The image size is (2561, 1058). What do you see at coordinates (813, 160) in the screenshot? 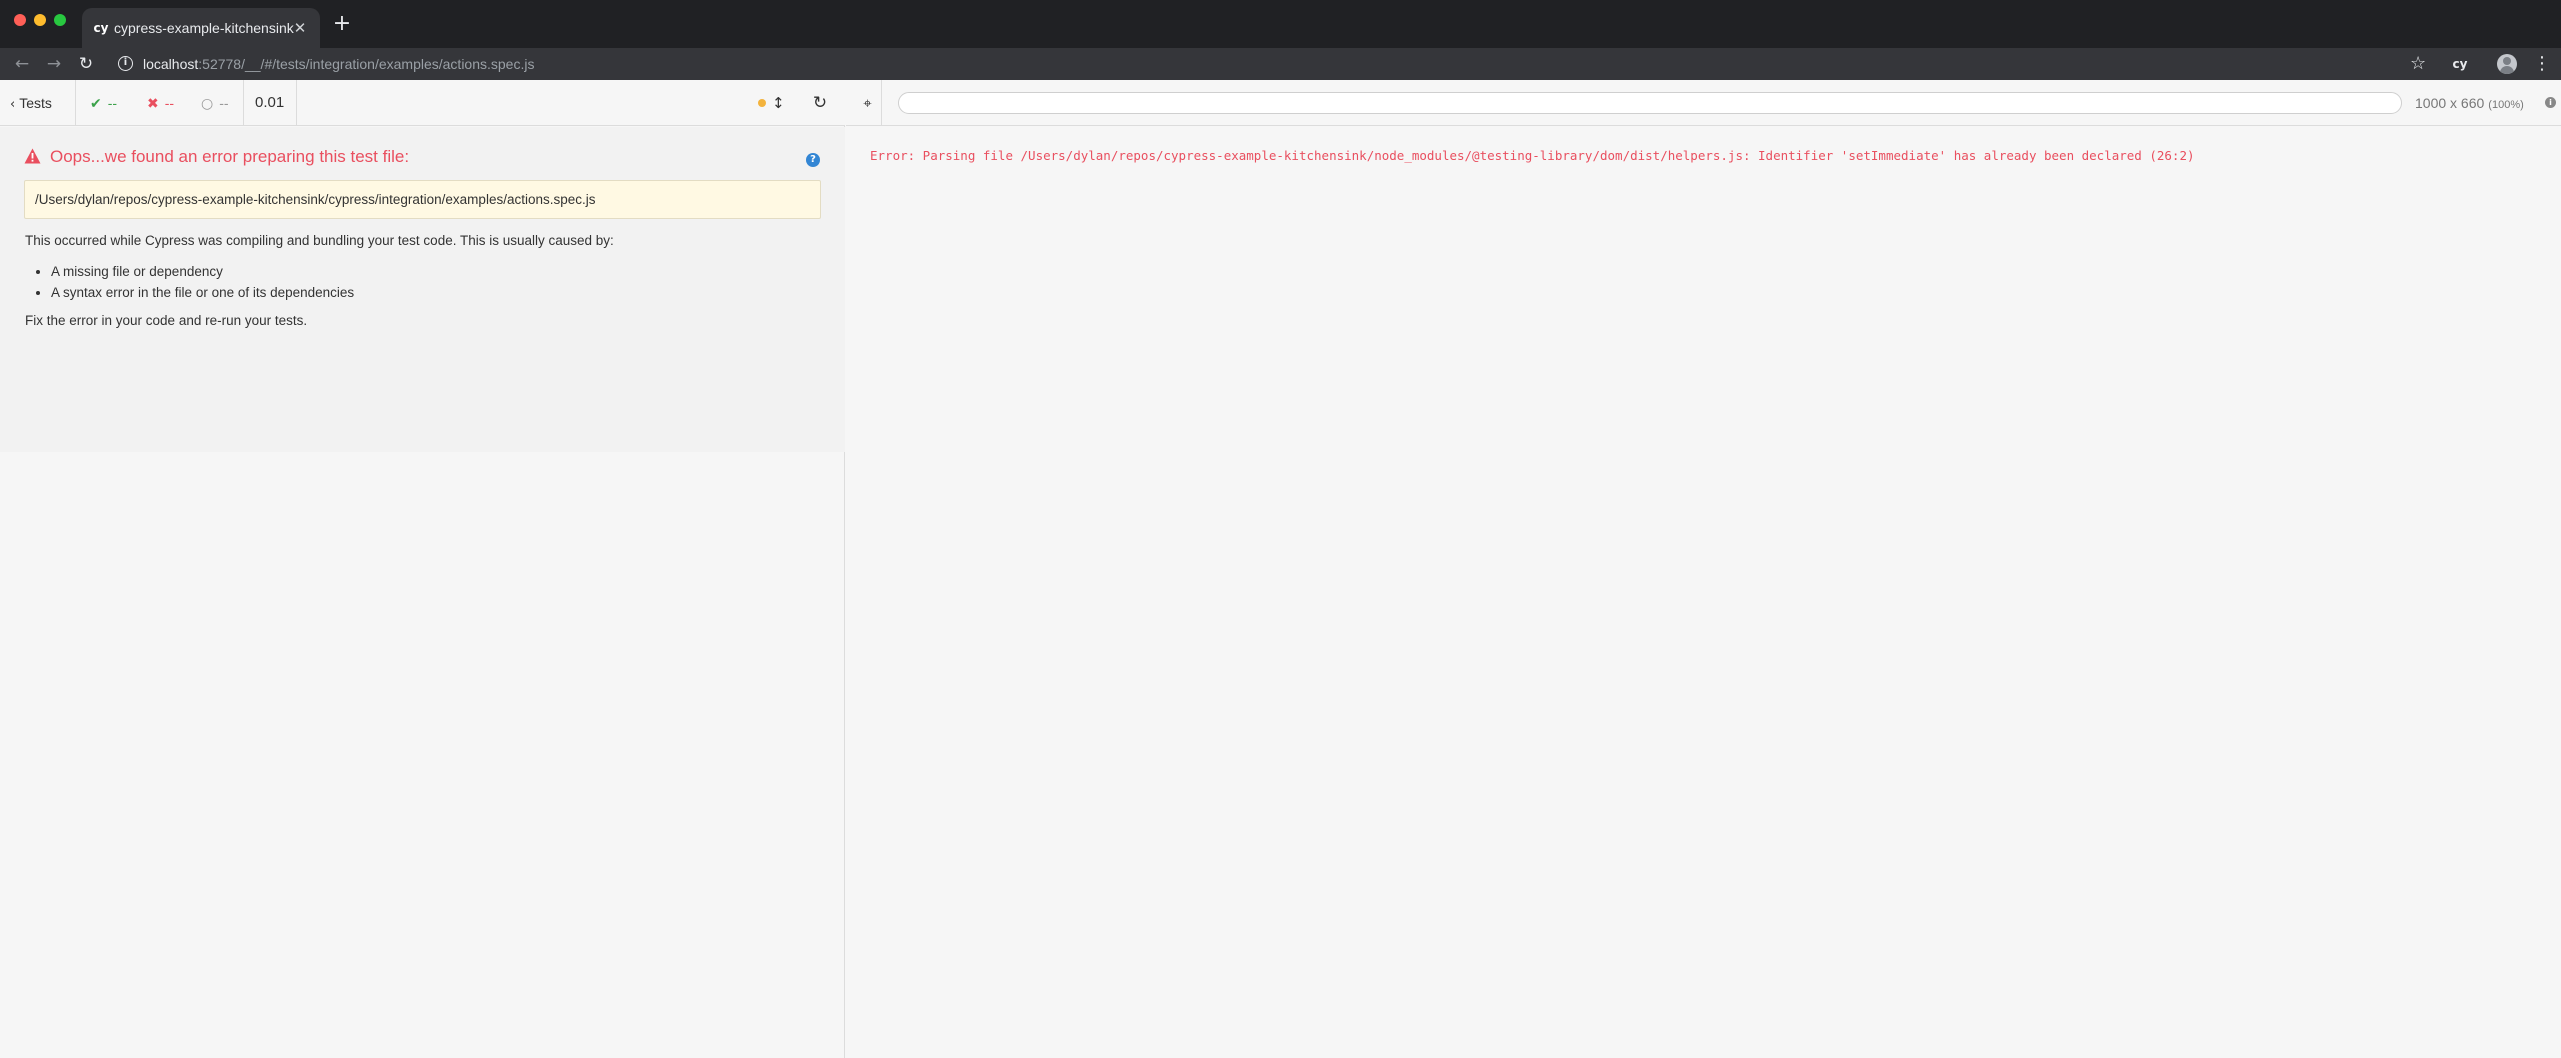
I see `help-question-icon: ?` at bounding box center [813, 160].